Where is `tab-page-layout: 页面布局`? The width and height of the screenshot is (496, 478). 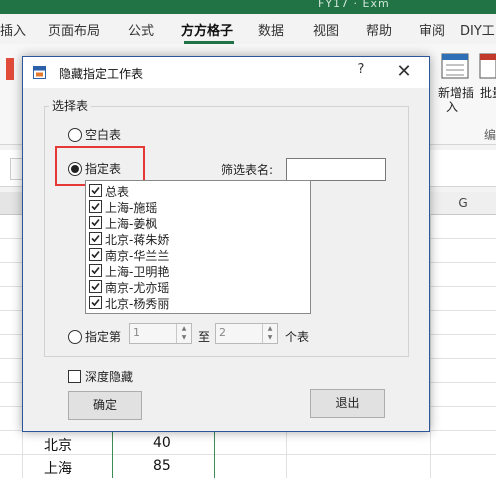
tab-page-layout: 页面布局 is located at coordinates (74, 29).